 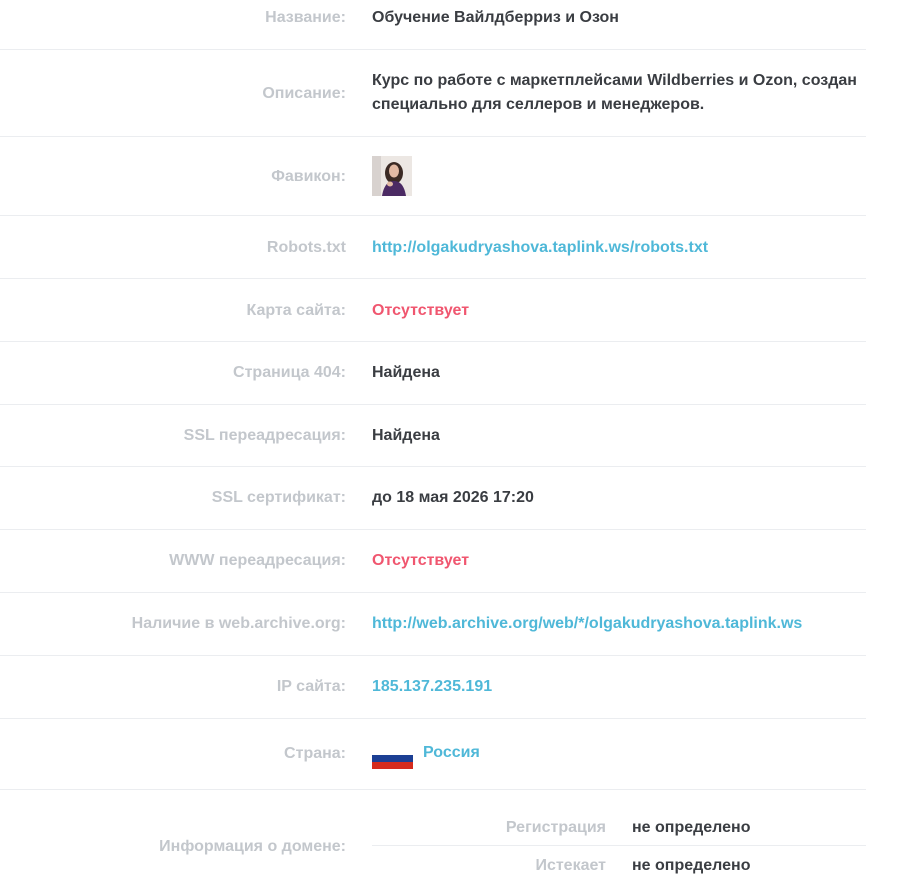 What do you see at coordinates (296, 310) in the screenshot?
I see `sitemap-label: Карта сайта:` at bounding box center [296, 310].